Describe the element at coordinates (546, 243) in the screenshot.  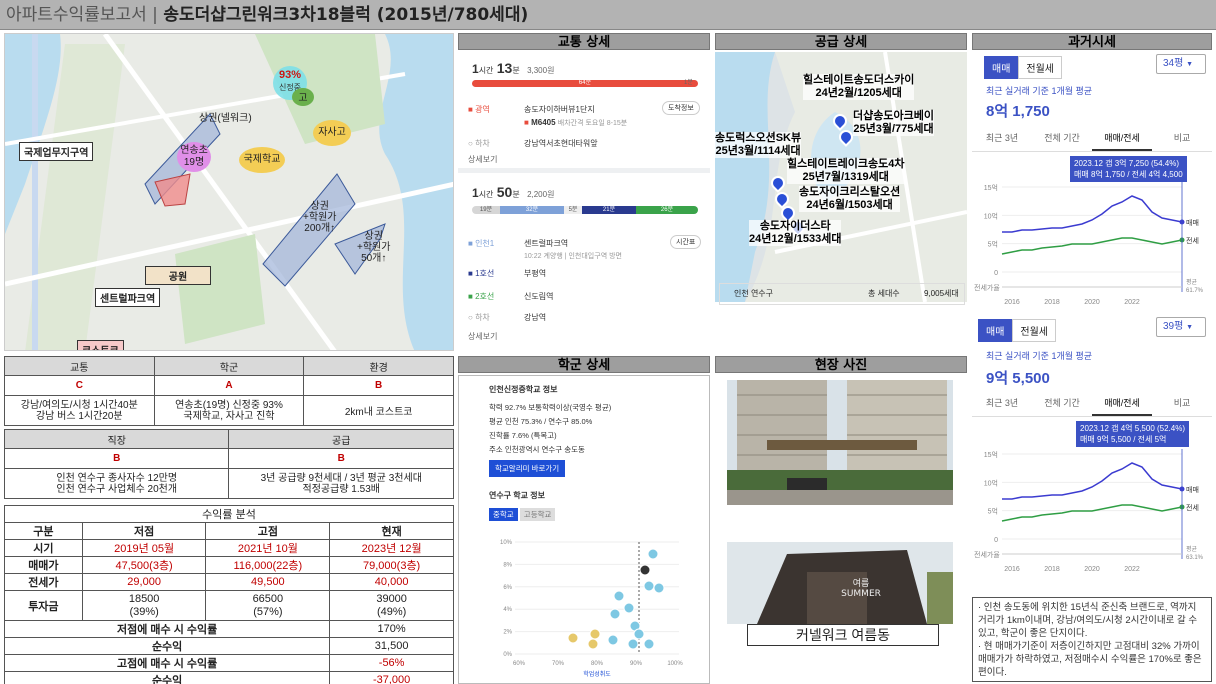
I see `station1: 센트럴파크역` at that location.